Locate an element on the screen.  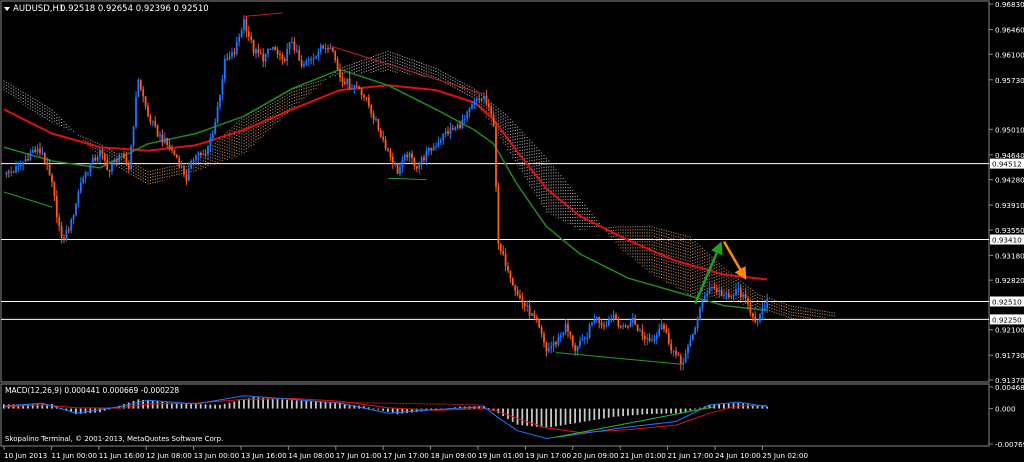
price-axis-label: 0.94640 is located at coordinates (1009, 155).